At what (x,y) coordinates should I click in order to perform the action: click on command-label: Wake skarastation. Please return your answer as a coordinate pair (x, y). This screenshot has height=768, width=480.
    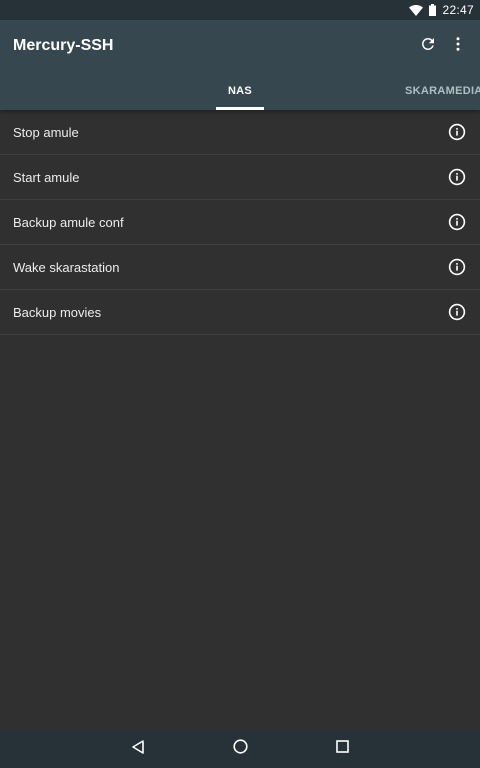
    Looking at the image, I should click on (66, 267).